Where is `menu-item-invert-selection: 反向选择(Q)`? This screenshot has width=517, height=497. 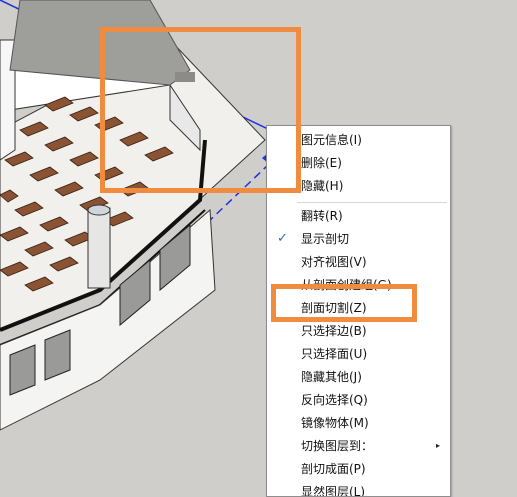
menu-item-invert-selection: 反向选择(Q) is located at coordinates (358, 400).